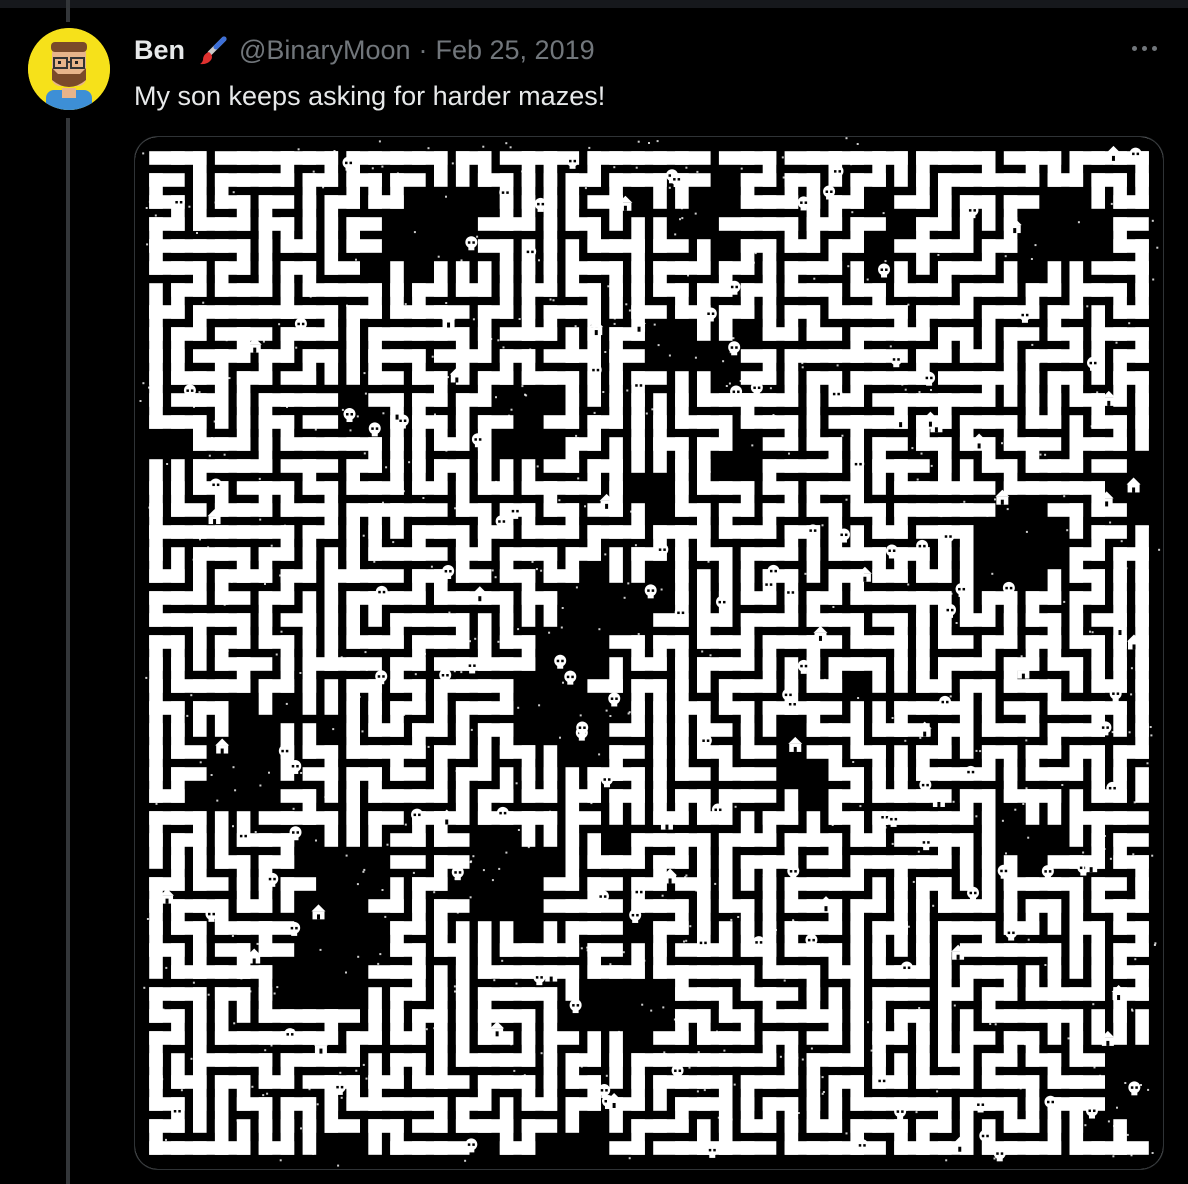  What do you see at coordinates (515, 50) in the screenshot?
I see `tweet-date: Feb 25, 2019` at bounding box center [515, 50].